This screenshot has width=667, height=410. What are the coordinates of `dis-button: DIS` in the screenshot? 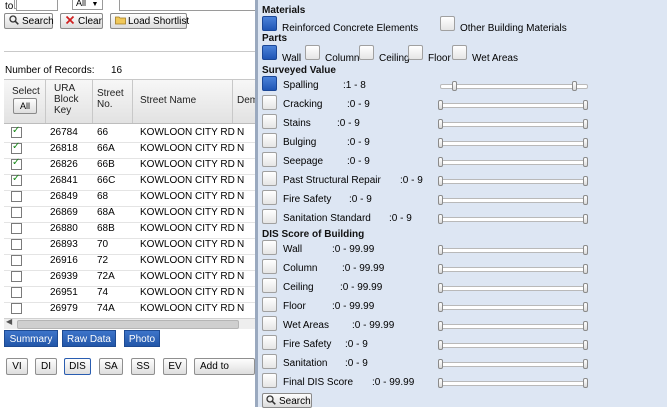 It's located at (77, 366).